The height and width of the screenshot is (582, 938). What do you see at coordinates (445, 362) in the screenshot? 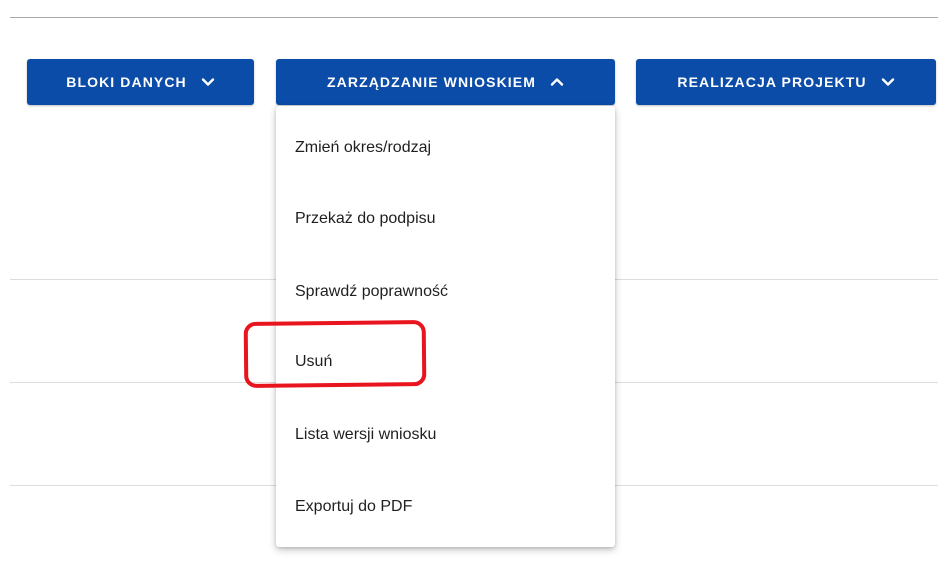
I see `menu-item-usun: Usuń` at bounding box center [445, 362].